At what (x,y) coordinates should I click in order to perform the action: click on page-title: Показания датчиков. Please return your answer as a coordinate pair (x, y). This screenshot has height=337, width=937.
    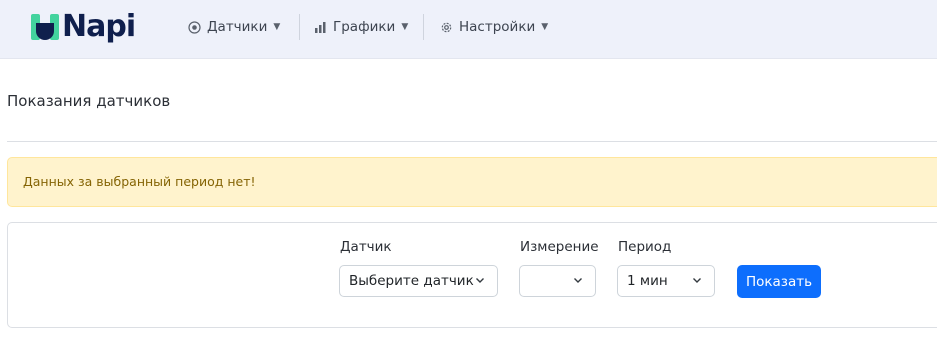
    Looking at the image, I should click on (89, 101).